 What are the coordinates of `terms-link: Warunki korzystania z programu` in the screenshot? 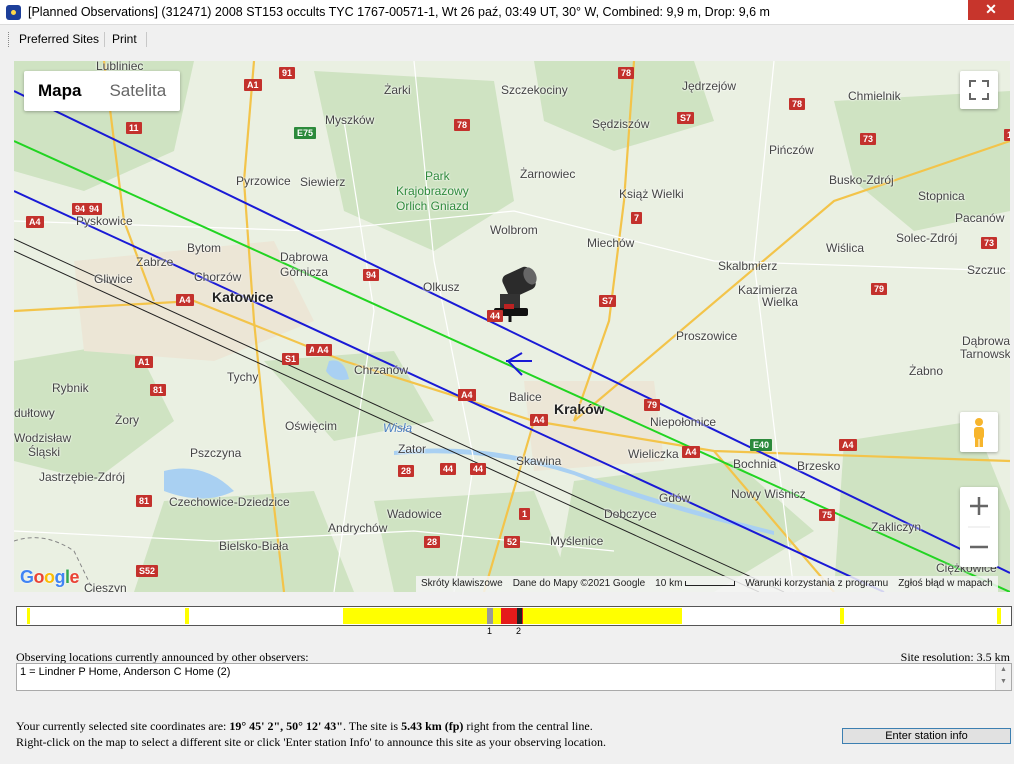 It's located at (816, 584).